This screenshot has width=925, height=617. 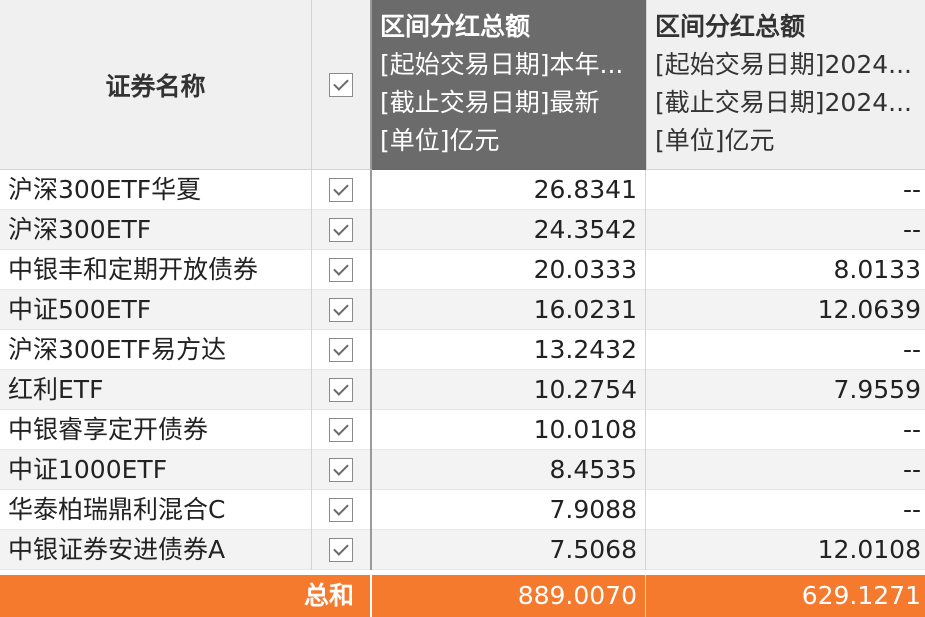 I want to click on table-row: 沪深300ETF华夏 26.8341 --, so click(x=462, y=190).